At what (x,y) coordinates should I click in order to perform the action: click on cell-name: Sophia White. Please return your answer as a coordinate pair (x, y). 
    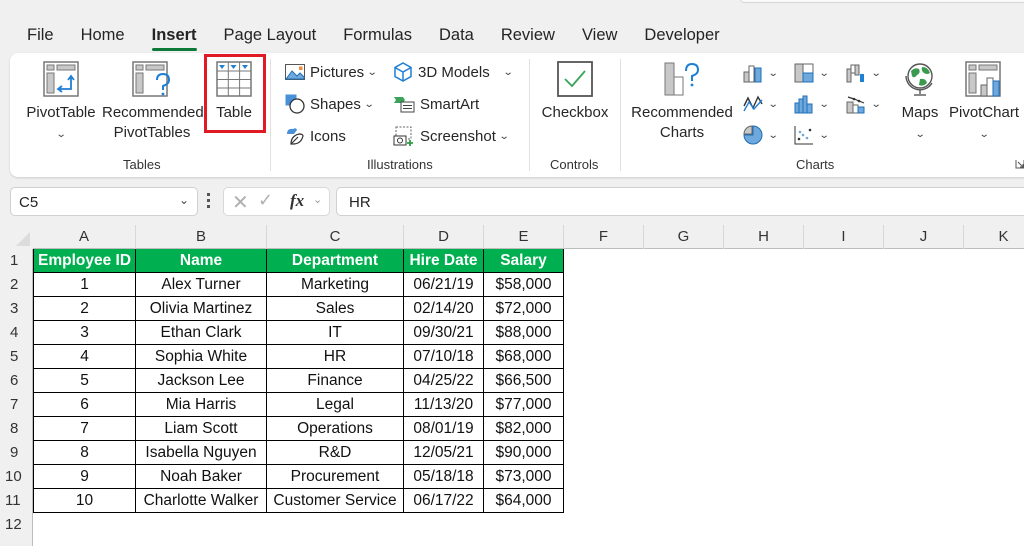
    Looking at the image, I should click on (201, 357).